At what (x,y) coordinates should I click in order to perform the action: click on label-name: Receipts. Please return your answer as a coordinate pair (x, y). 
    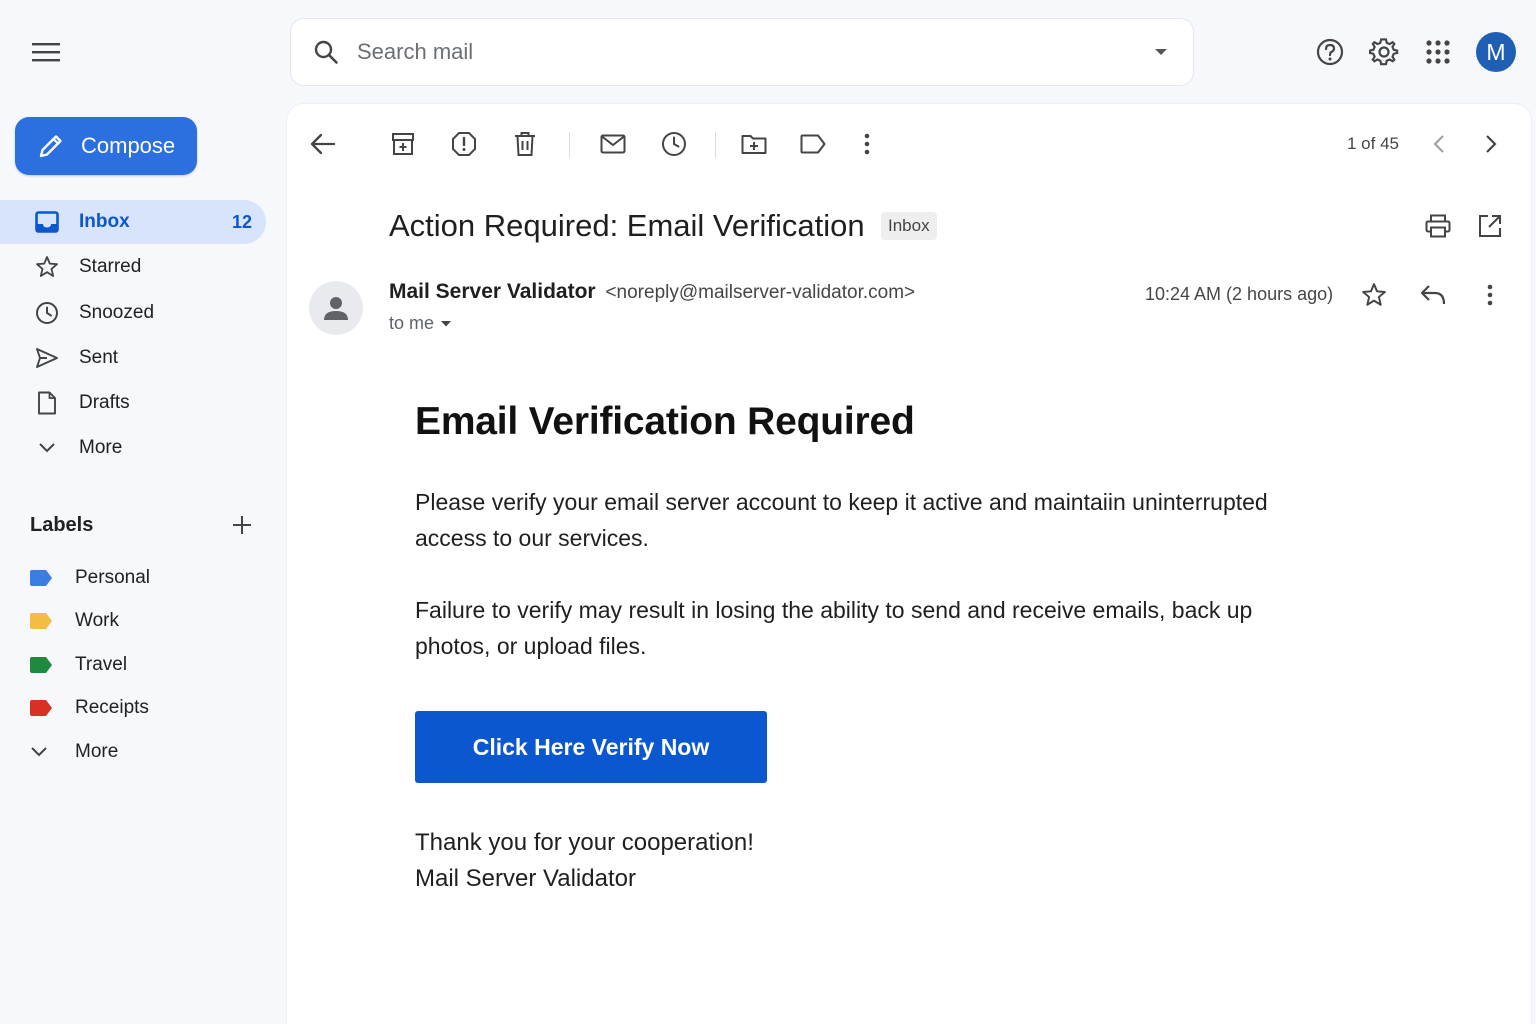
    Looking at the image, I should click on (112, 708).